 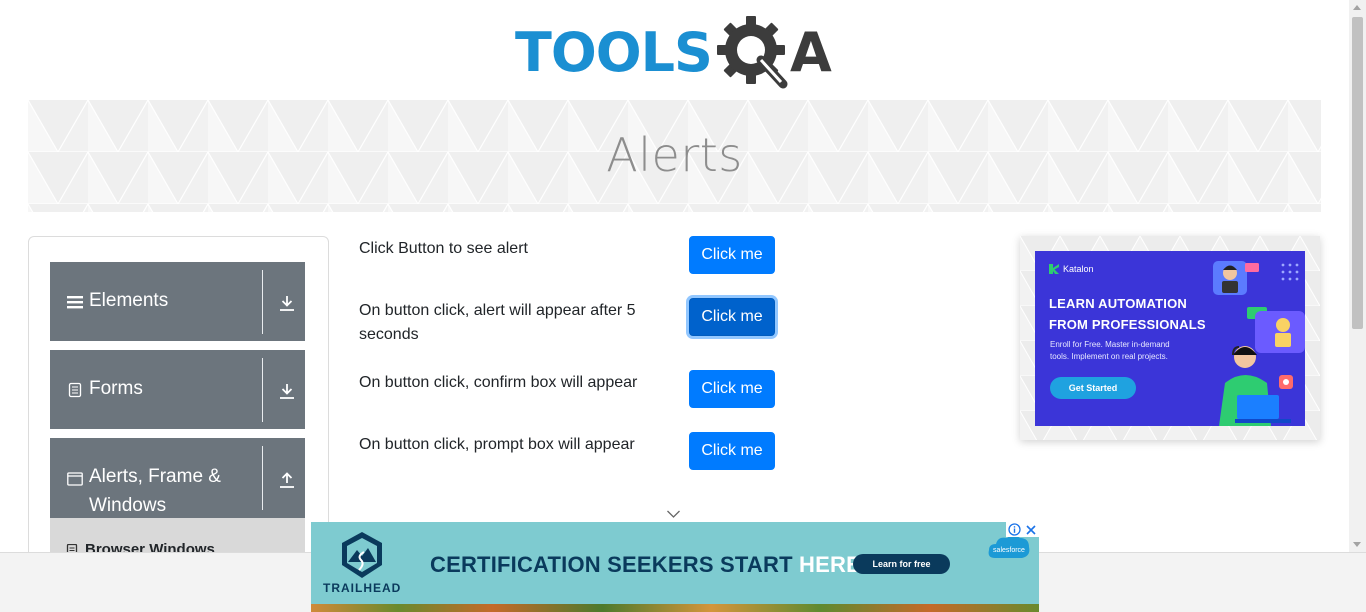 What do you see at coordinates (1054, 269) in the screenshot?
I see `katalon-logo-icon` at bounding box center [1054, 269].